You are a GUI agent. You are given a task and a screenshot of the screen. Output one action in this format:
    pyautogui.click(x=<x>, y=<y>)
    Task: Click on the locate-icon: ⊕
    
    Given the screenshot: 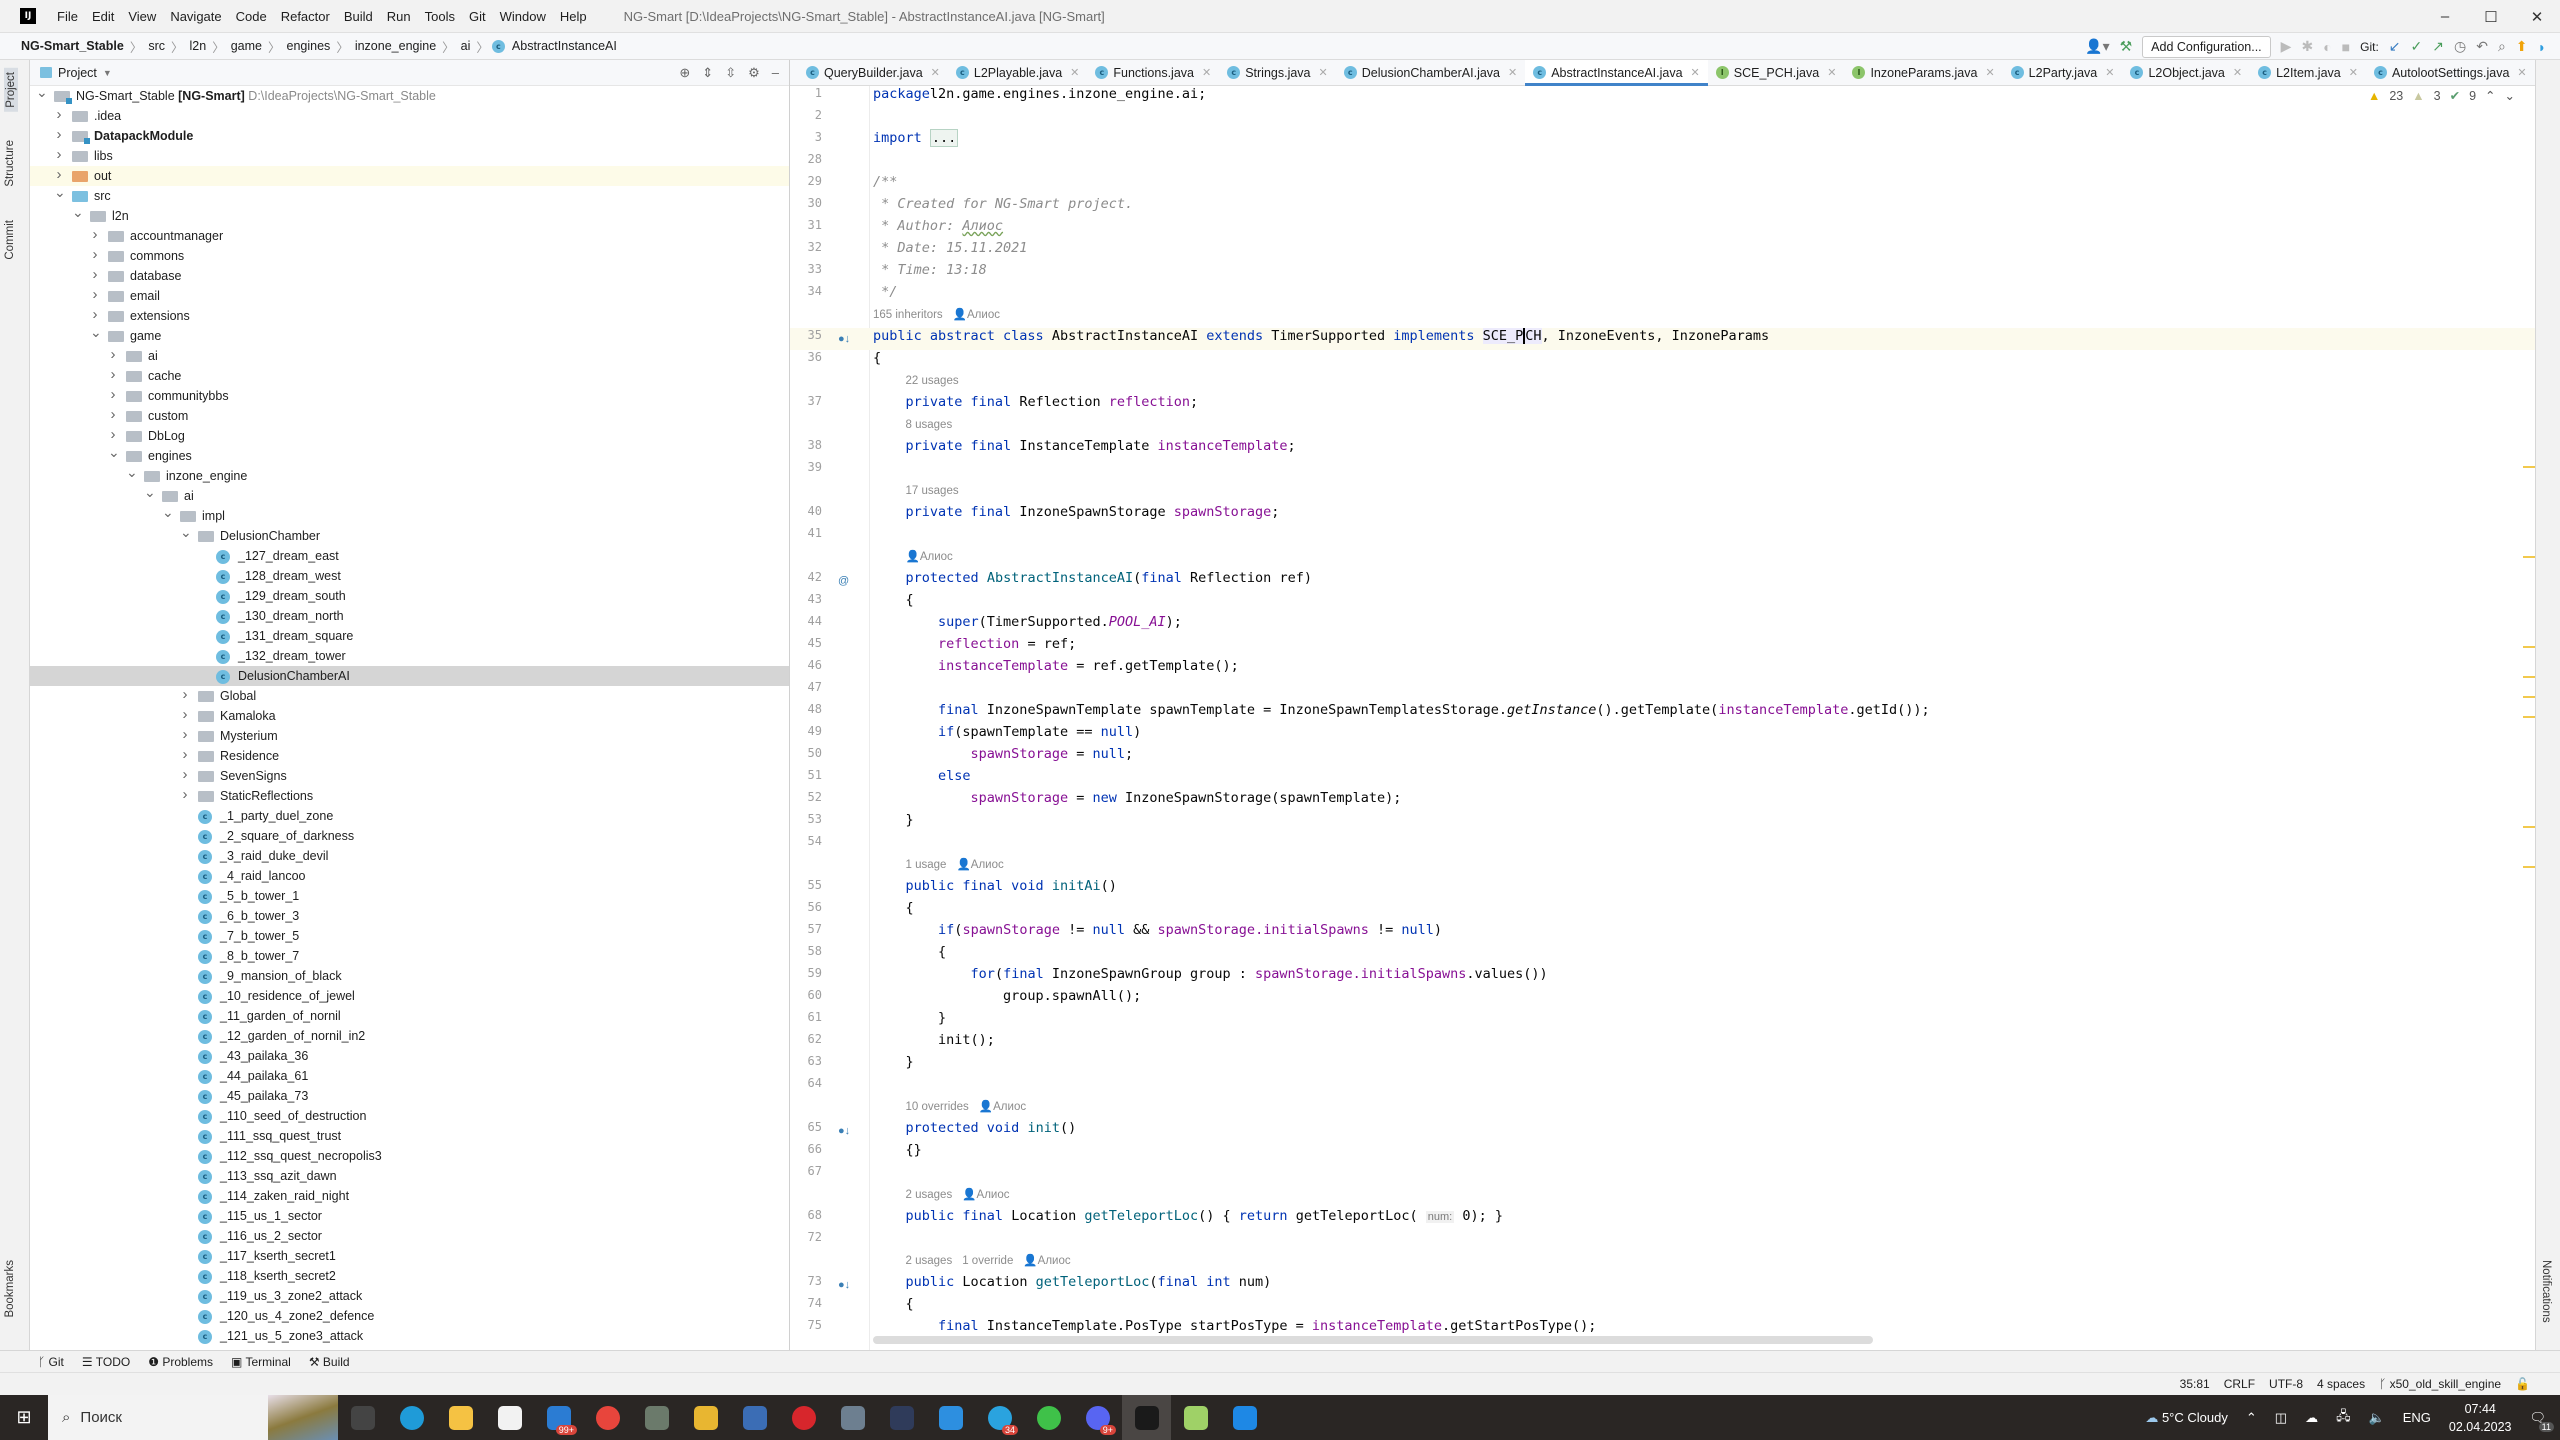 What is the action you would take?
    pyautogui.click(x=684, y=73)
    